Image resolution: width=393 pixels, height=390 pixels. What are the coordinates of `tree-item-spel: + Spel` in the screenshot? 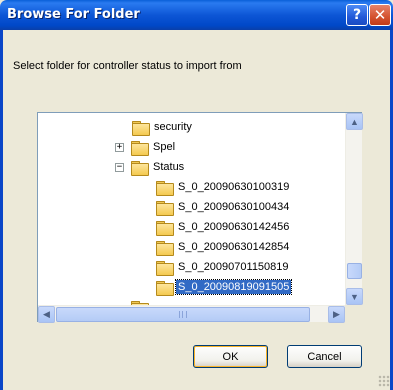 It's located at (146, 147).